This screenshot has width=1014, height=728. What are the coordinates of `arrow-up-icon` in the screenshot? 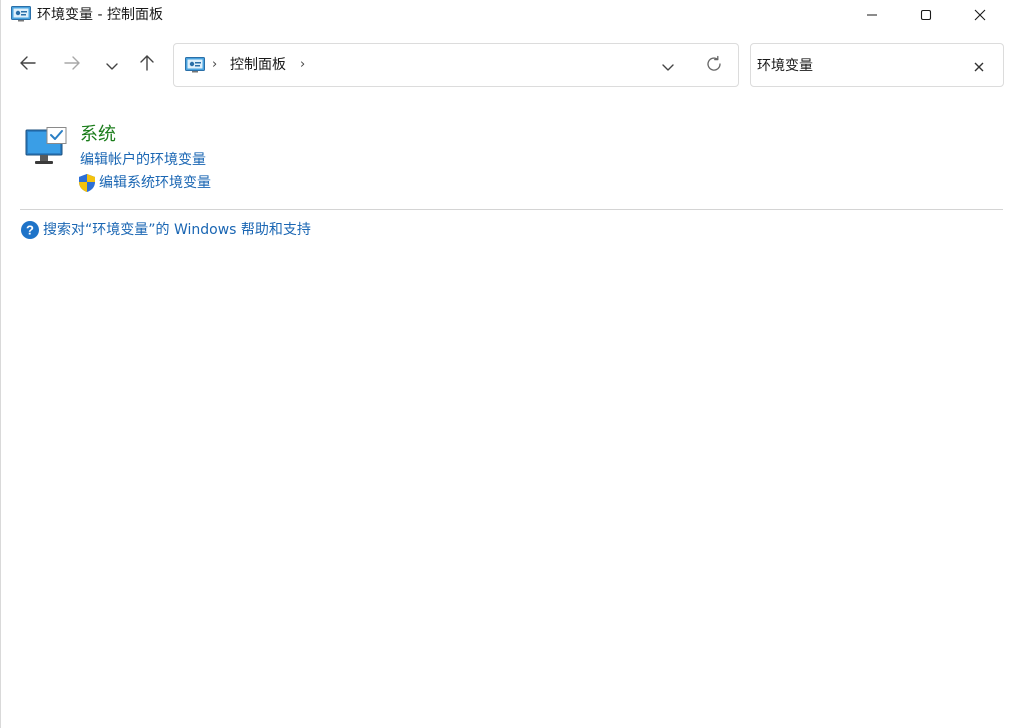 It's located at (147, 65).